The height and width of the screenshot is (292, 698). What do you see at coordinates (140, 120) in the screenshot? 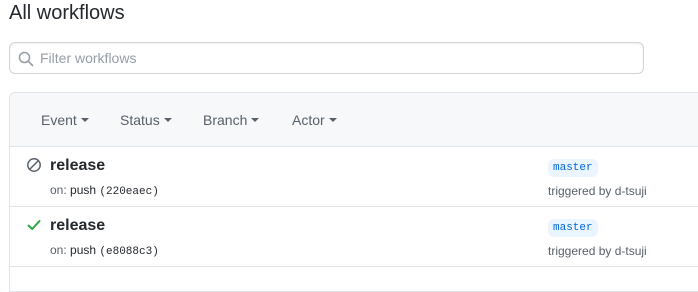
I see `status-filter-label: Status` at bounding box center [140, 120].